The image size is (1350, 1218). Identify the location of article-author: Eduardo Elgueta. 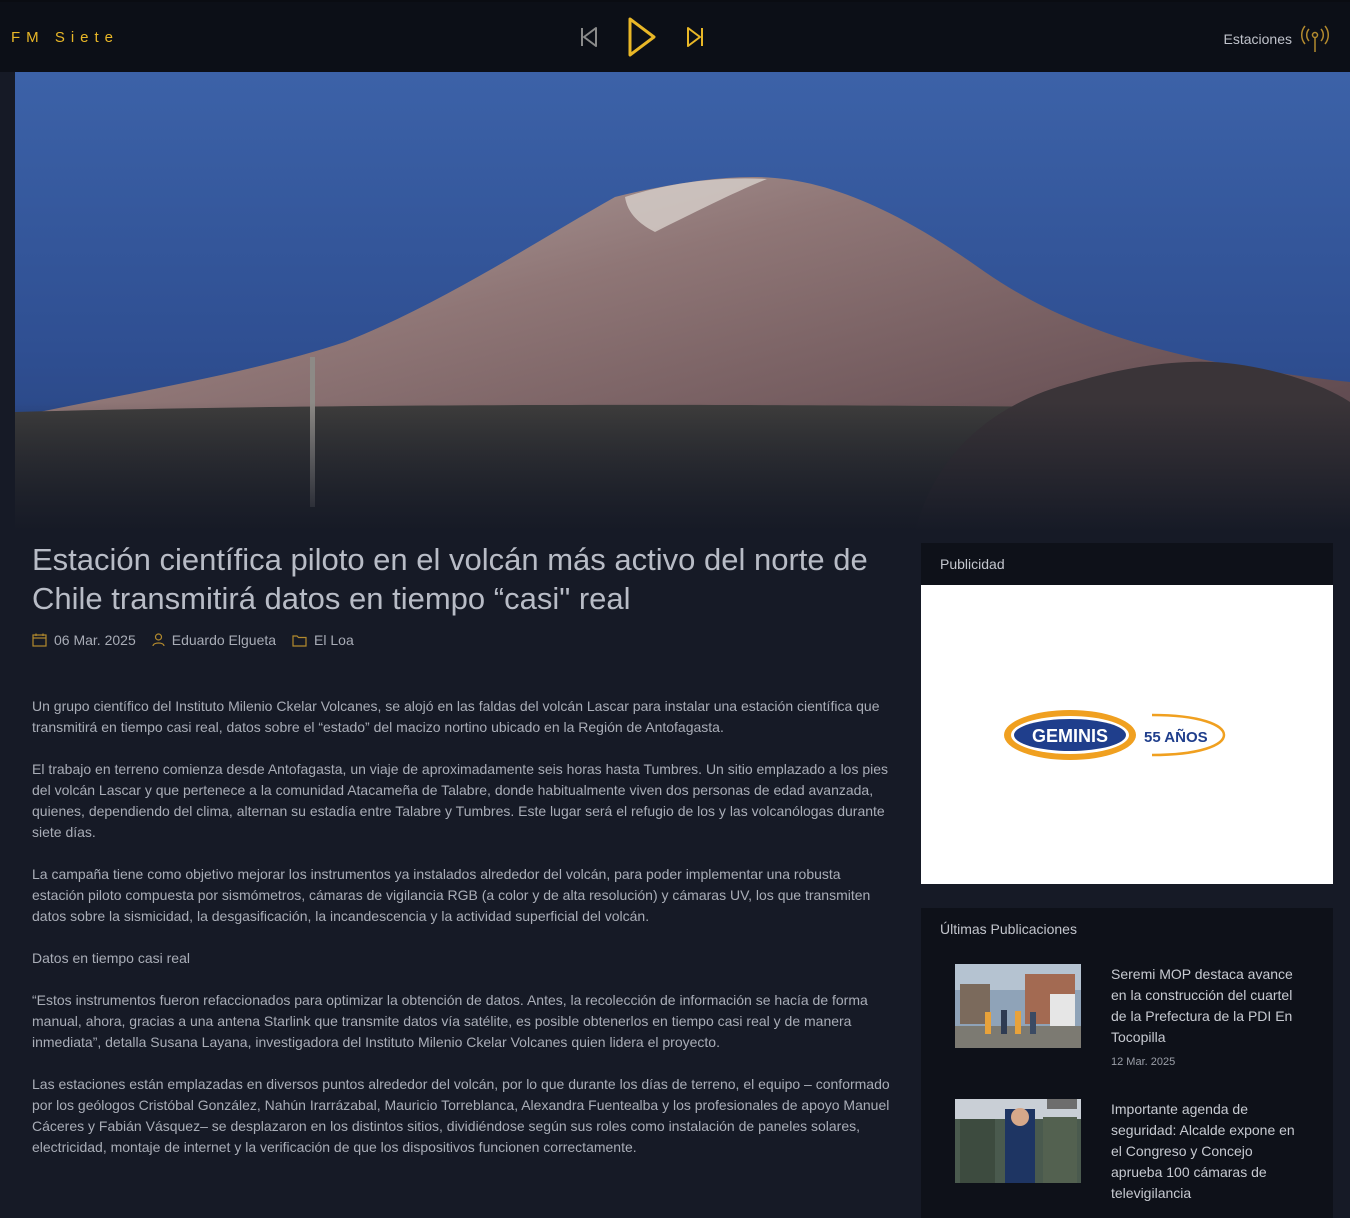
(224, 640).